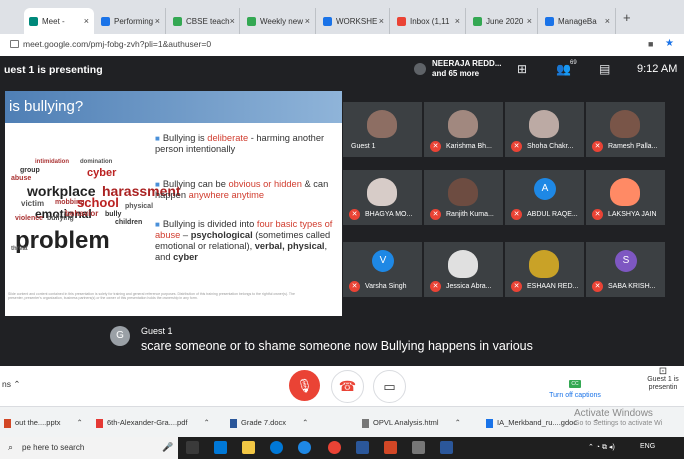 Image resolution: width=684 pixels, height=459 pixels. Describe the element at coordinates (669, 43) in the screenshot. I see `star-icon: ★` at that location.